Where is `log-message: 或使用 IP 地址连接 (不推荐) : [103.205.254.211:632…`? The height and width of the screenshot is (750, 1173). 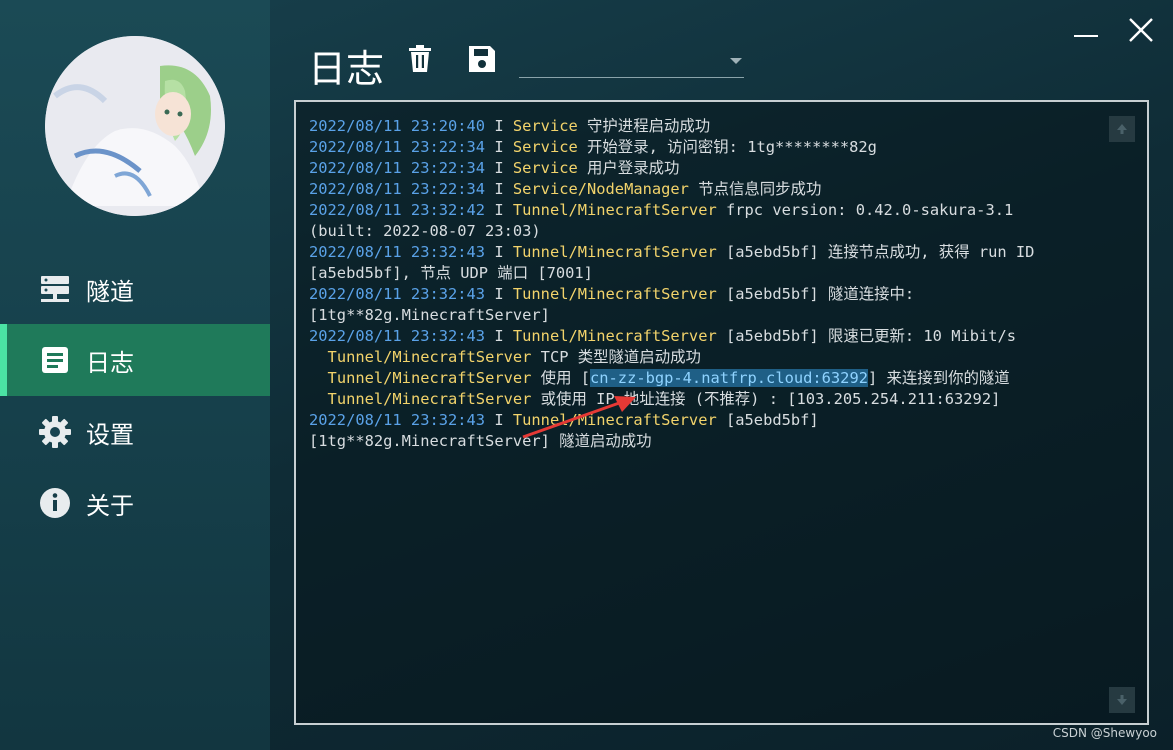
log-message: 或使用 IP 地址连接 (不推荐) : [103.205.254.211:632… is located at coordinates (766, 399).